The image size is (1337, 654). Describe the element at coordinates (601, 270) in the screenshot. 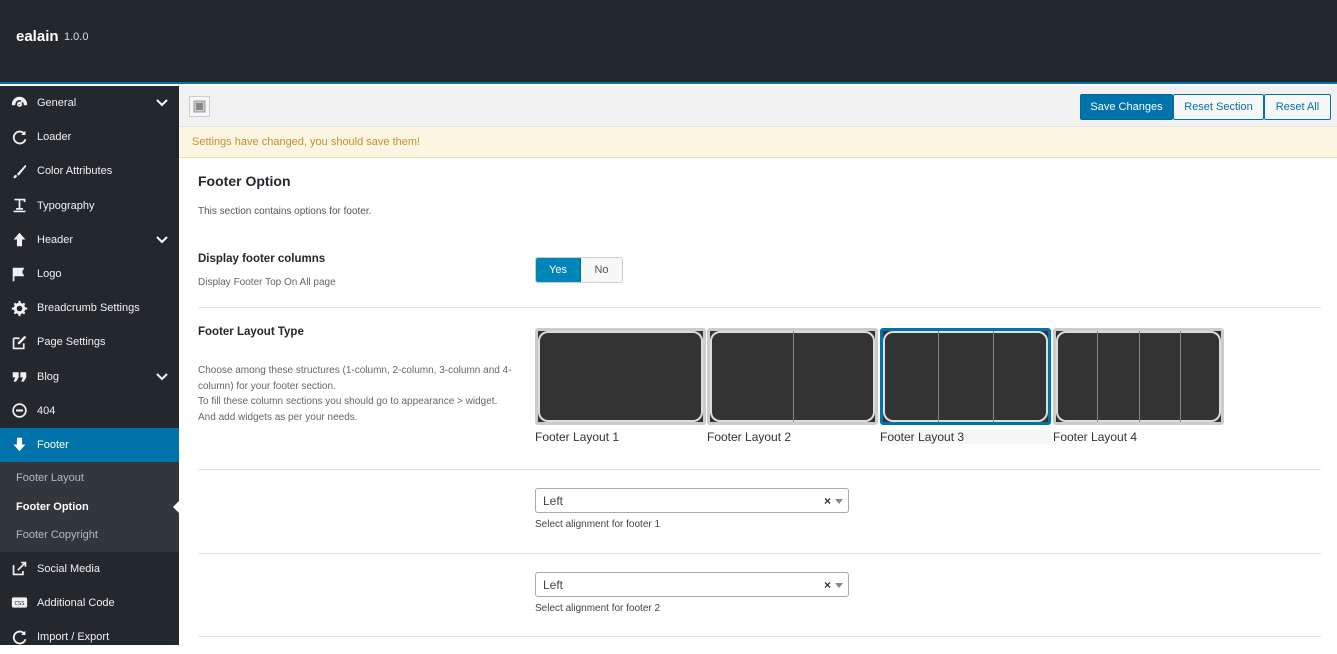

I see `toggle-no-button: No` at that location.